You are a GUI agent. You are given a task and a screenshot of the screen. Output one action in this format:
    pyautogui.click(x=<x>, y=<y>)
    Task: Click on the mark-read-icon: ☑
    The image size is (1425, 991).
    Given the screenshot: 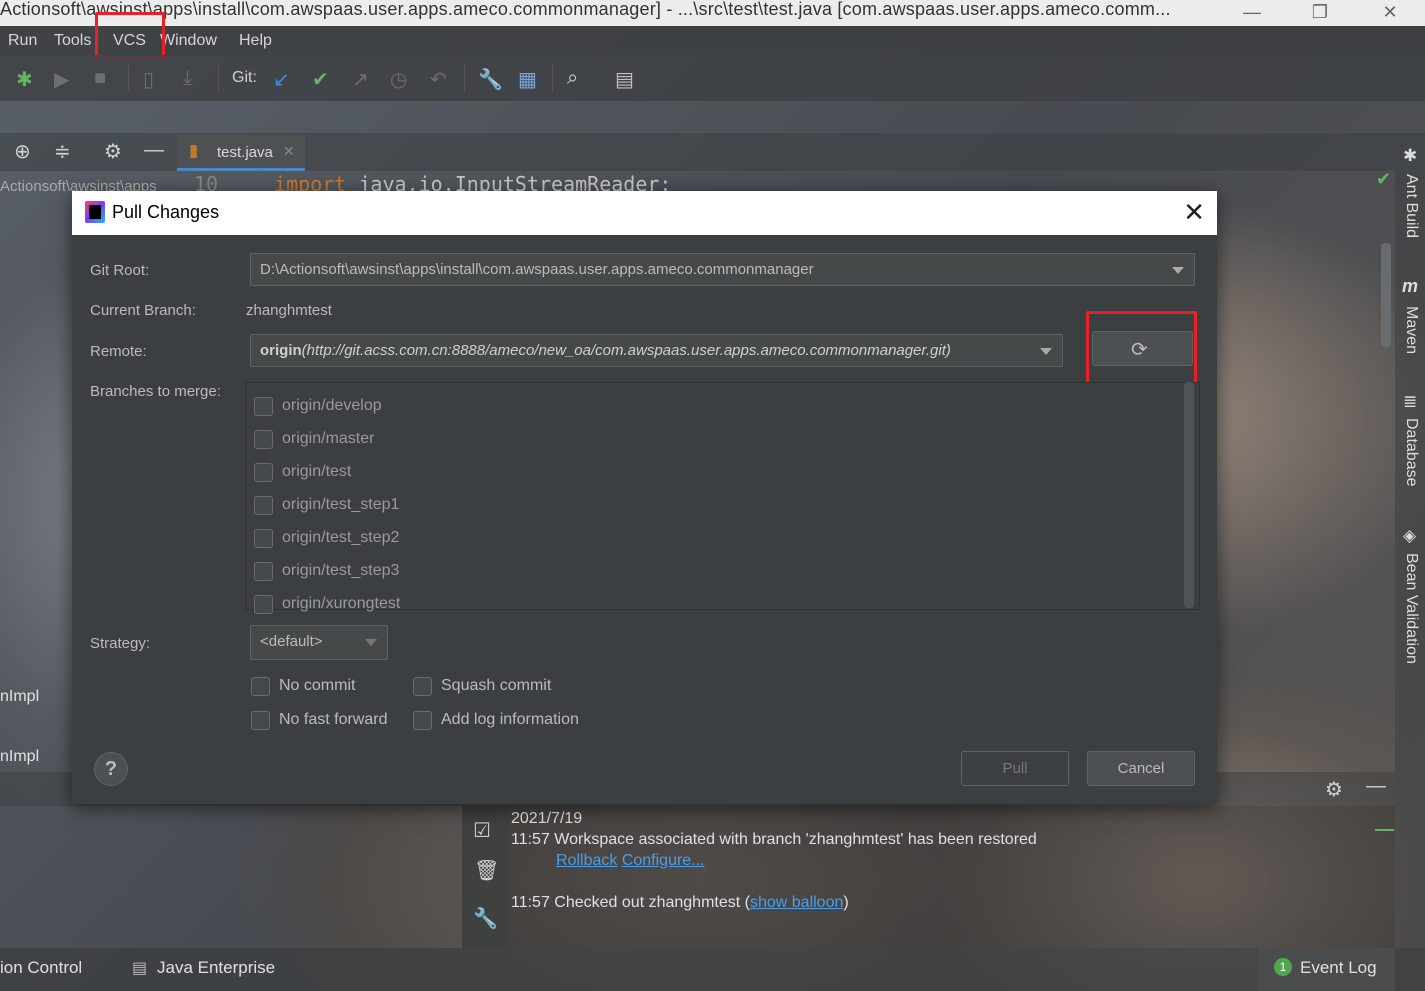 What is the action you would take?
    pyautogui.click(x=482, y=830)
    